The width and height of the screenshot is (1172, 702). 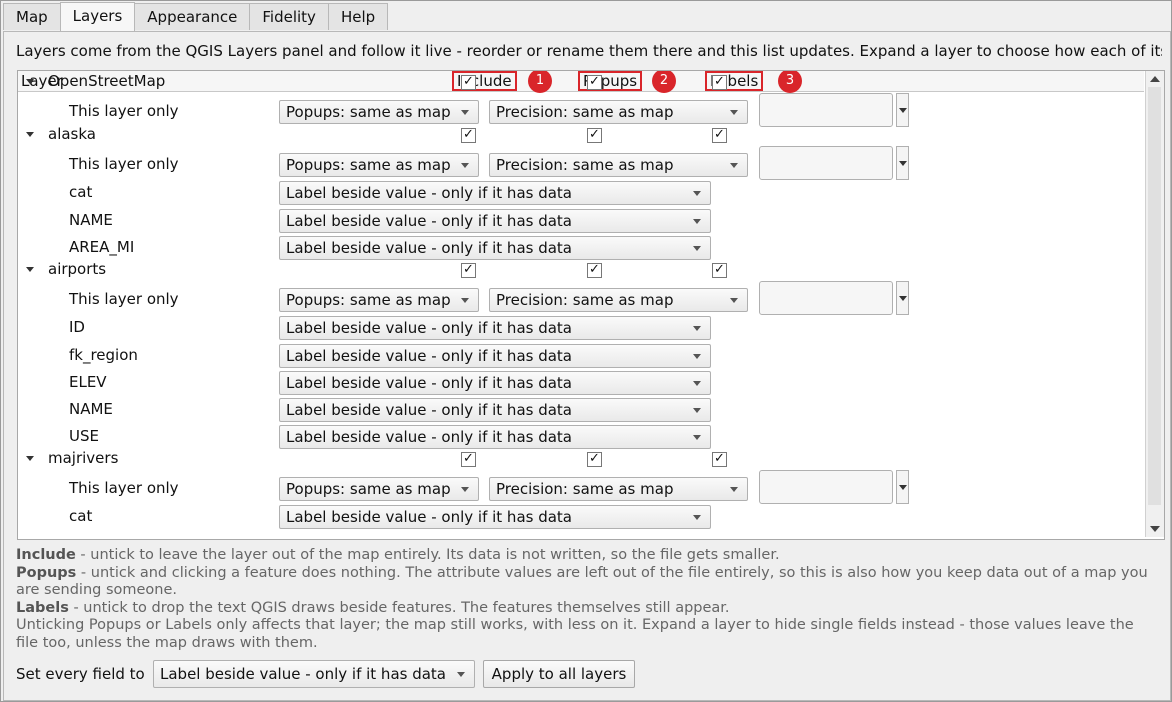 What do you see at coordinates (559, 674) in the screenshot?
I see `apply-to-all-layers-button: Apply to all layers` at bounding box center [559, 674].